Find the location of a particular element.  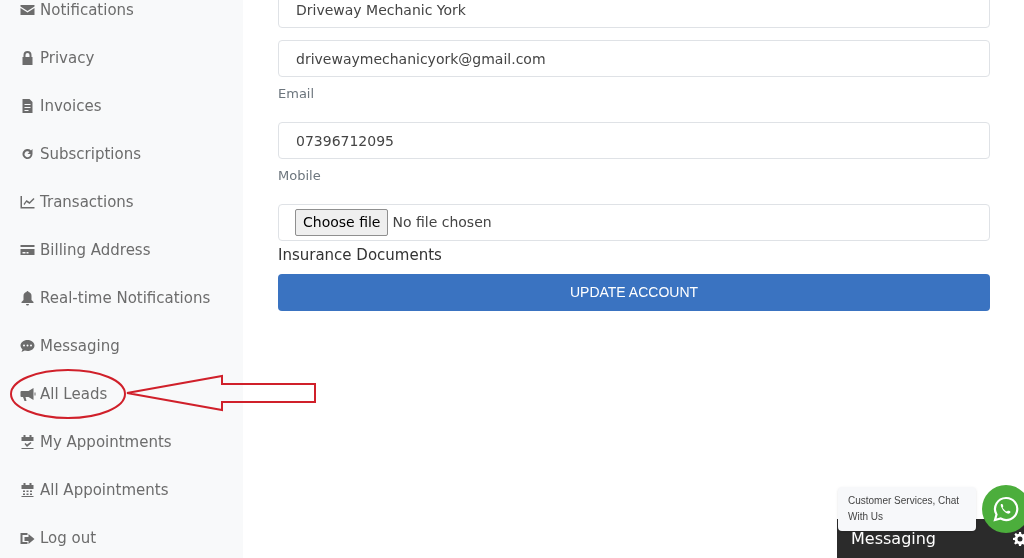

text-field: drivewaymechanicyork@gmail.com is located at coordinates (634, 58).